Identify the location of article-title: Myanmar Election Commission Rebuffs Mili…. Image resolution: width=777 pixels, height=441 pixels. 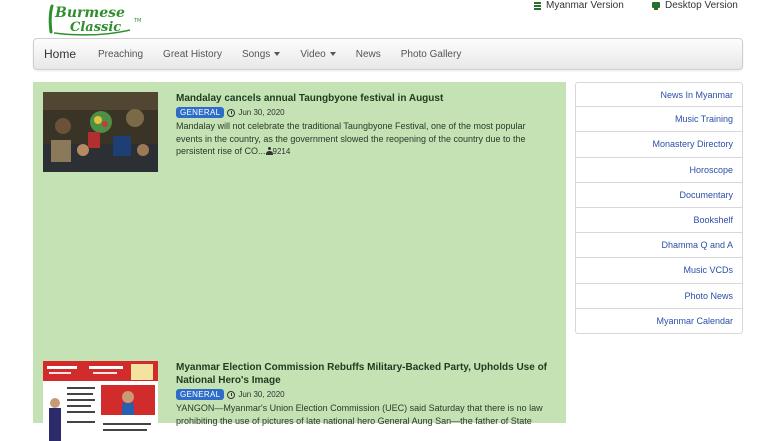
(364, 374).